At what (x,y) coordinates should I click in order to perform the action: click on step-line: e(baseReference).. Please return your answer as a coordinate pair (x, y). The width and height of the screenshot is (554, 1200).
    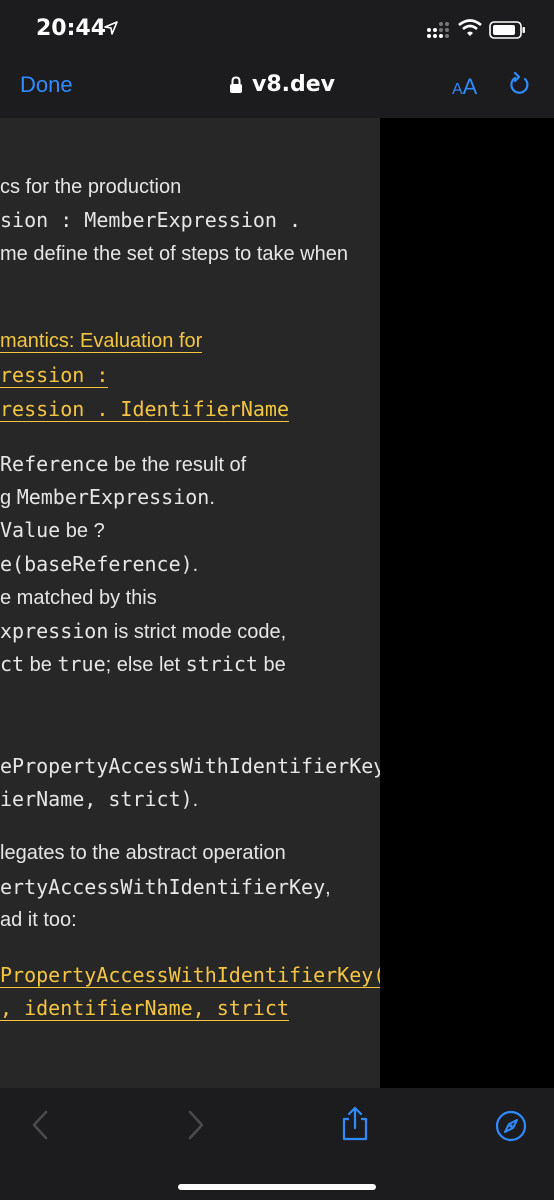
    Looking at the image, I should click on (99, 564).